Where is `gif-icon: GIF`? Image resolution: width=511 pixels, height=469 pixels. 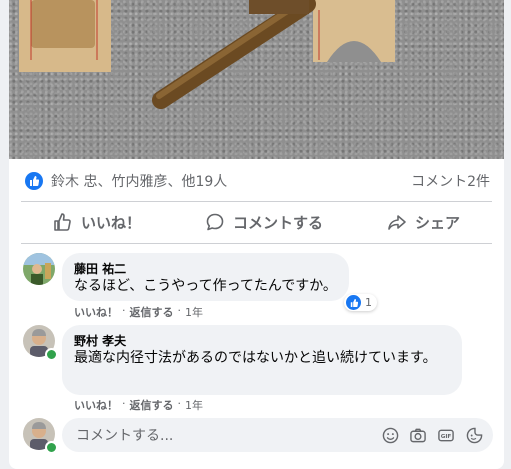 gif-icon: GIF is located at coordinates (446, 435).